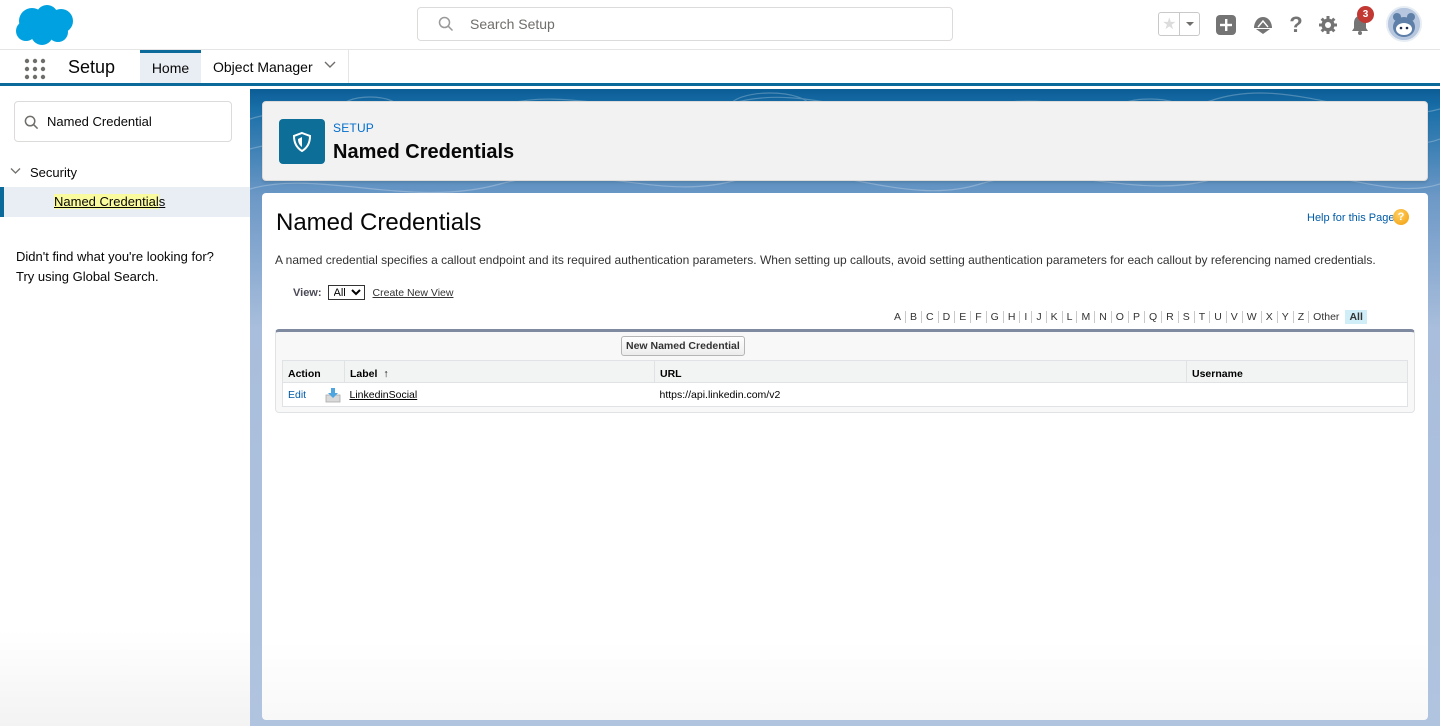  What do you see at coordinates (35, 69) in the screenshot?
I see `app-launcher-icon` at bounding box center [35, 69].